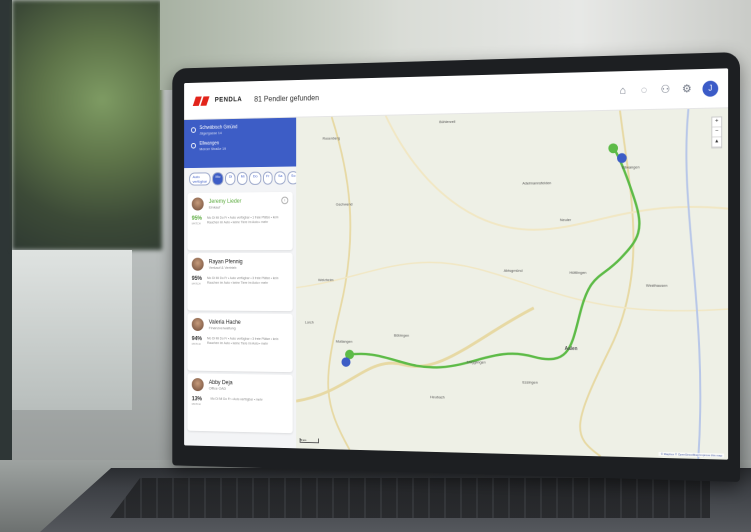  What do you see at coordinates (716, 122) in the screenshot?
I see `zoom-in-button: +` at bounding box center [716, 122].